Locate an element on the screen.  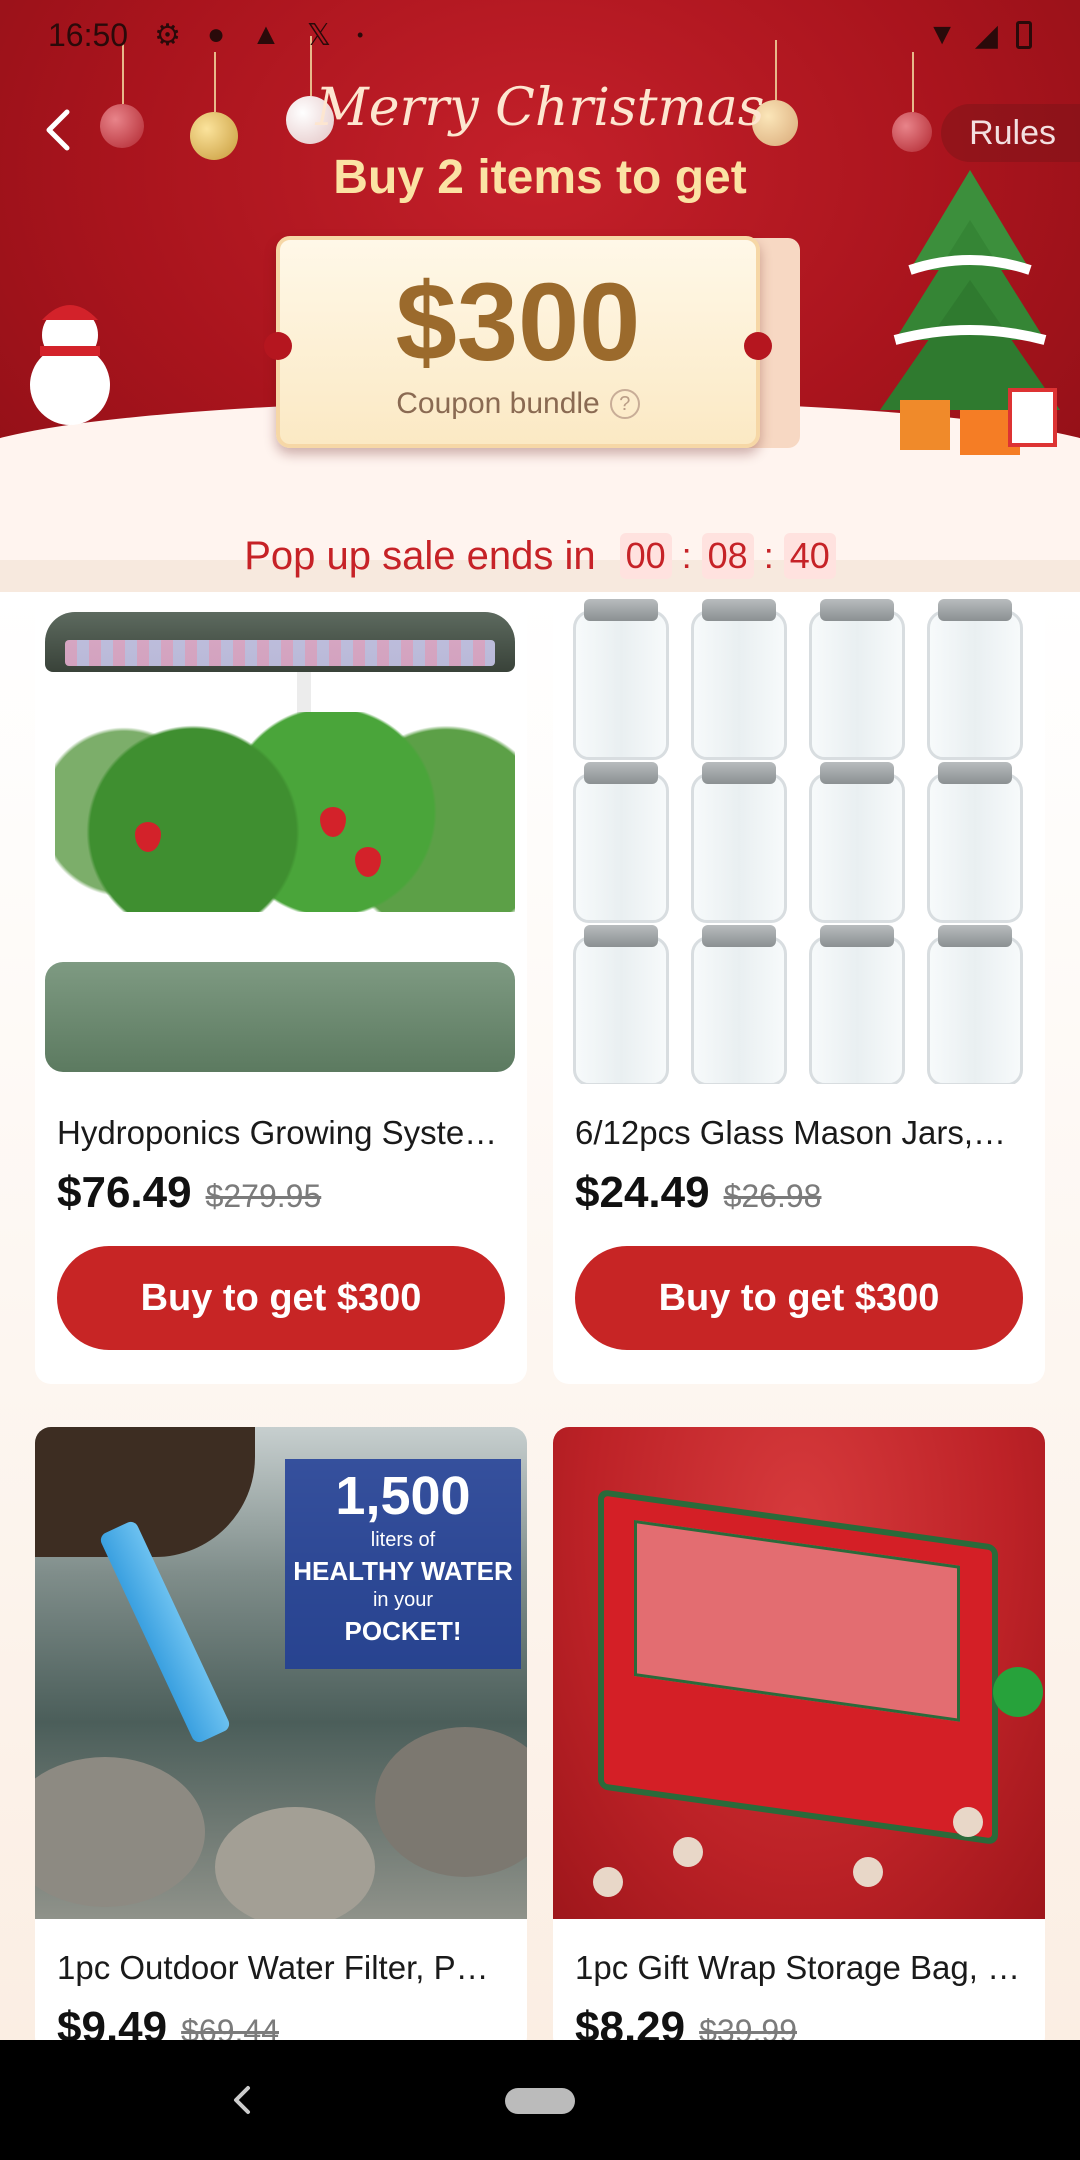
x-icon: 𝕏 is located at coordinates (318, 35).